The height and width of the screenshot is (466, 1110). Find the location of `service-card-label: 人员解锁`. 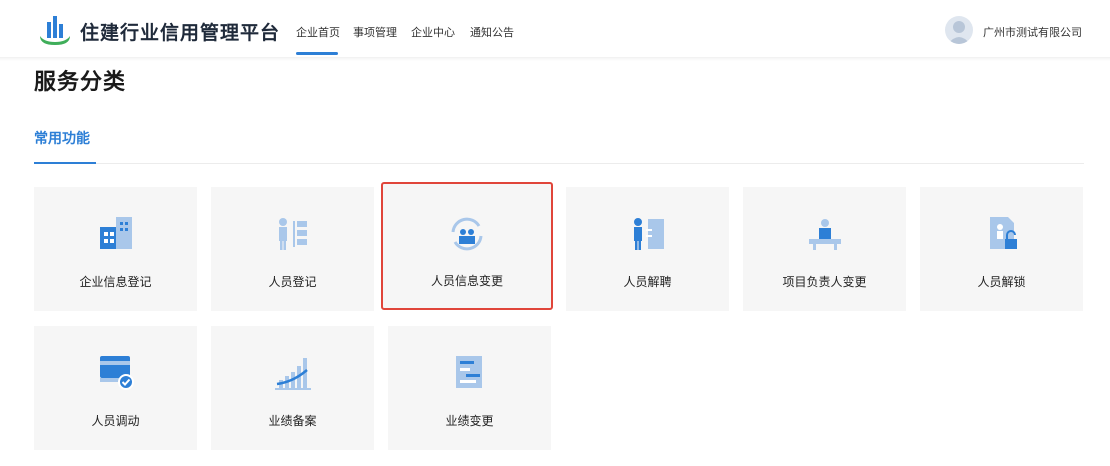

service-card-label: 人员解锁 is located at coordinates (1001, 282).